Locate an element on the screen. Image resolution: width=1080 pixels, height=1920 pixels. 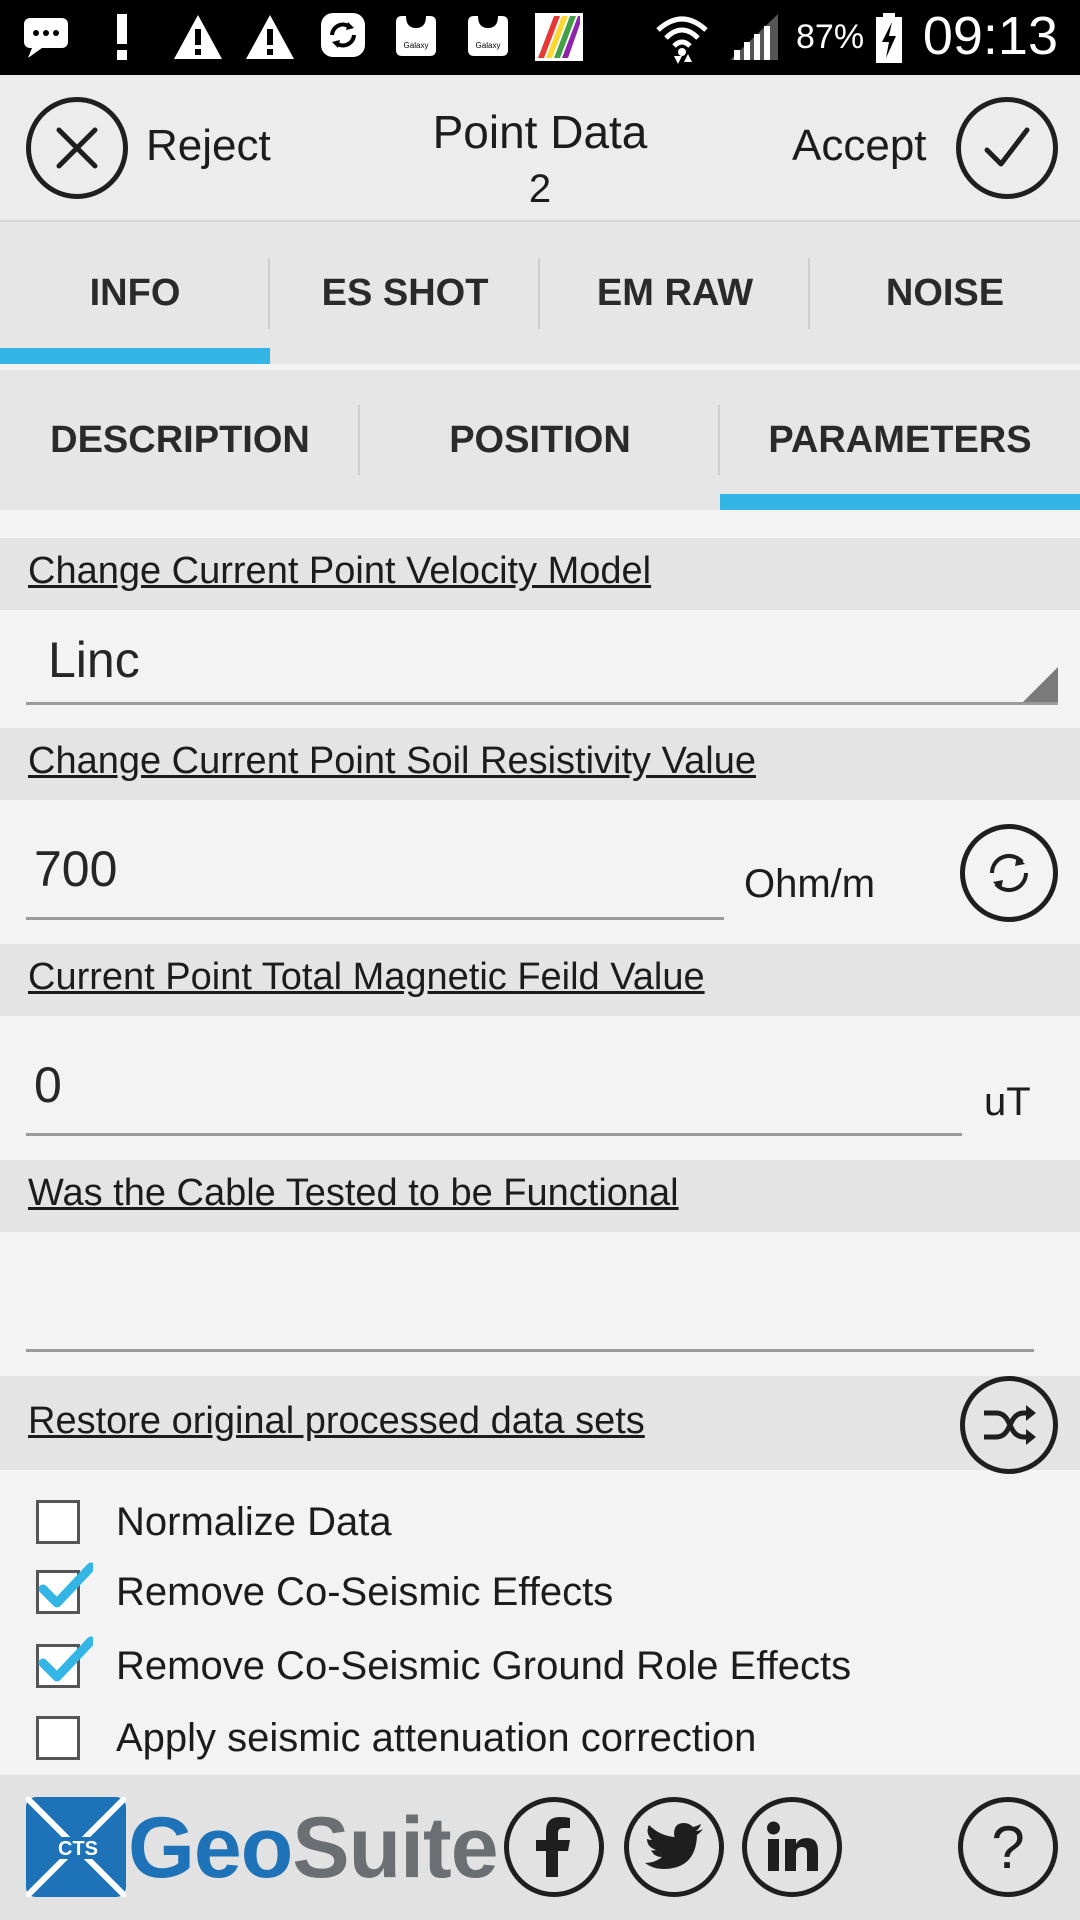
tab-em-raw: EM RAW is located at coordinates (675, 293).